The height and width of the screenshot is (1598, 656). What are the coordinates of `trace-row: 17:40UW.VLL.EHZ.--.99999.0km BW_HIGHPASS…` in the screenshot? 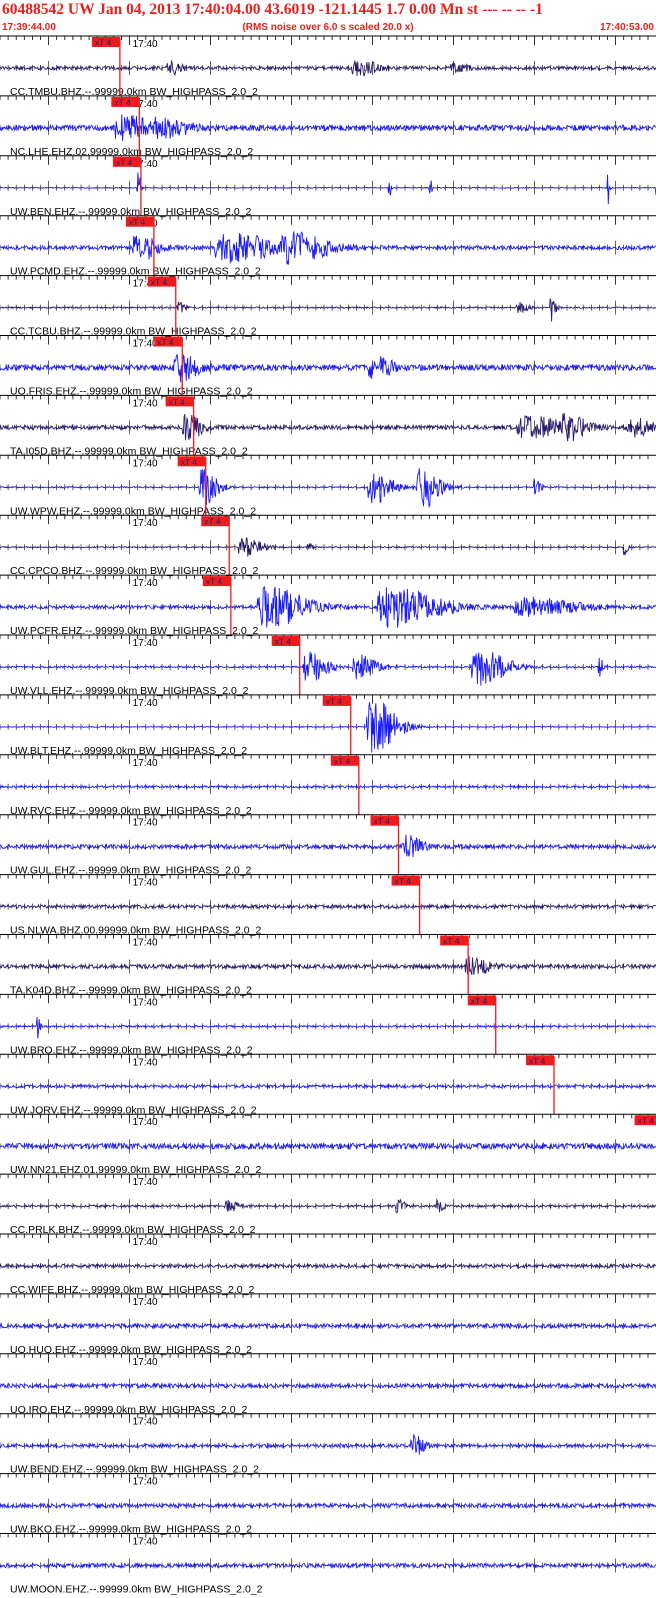 It's located at (328, 665).